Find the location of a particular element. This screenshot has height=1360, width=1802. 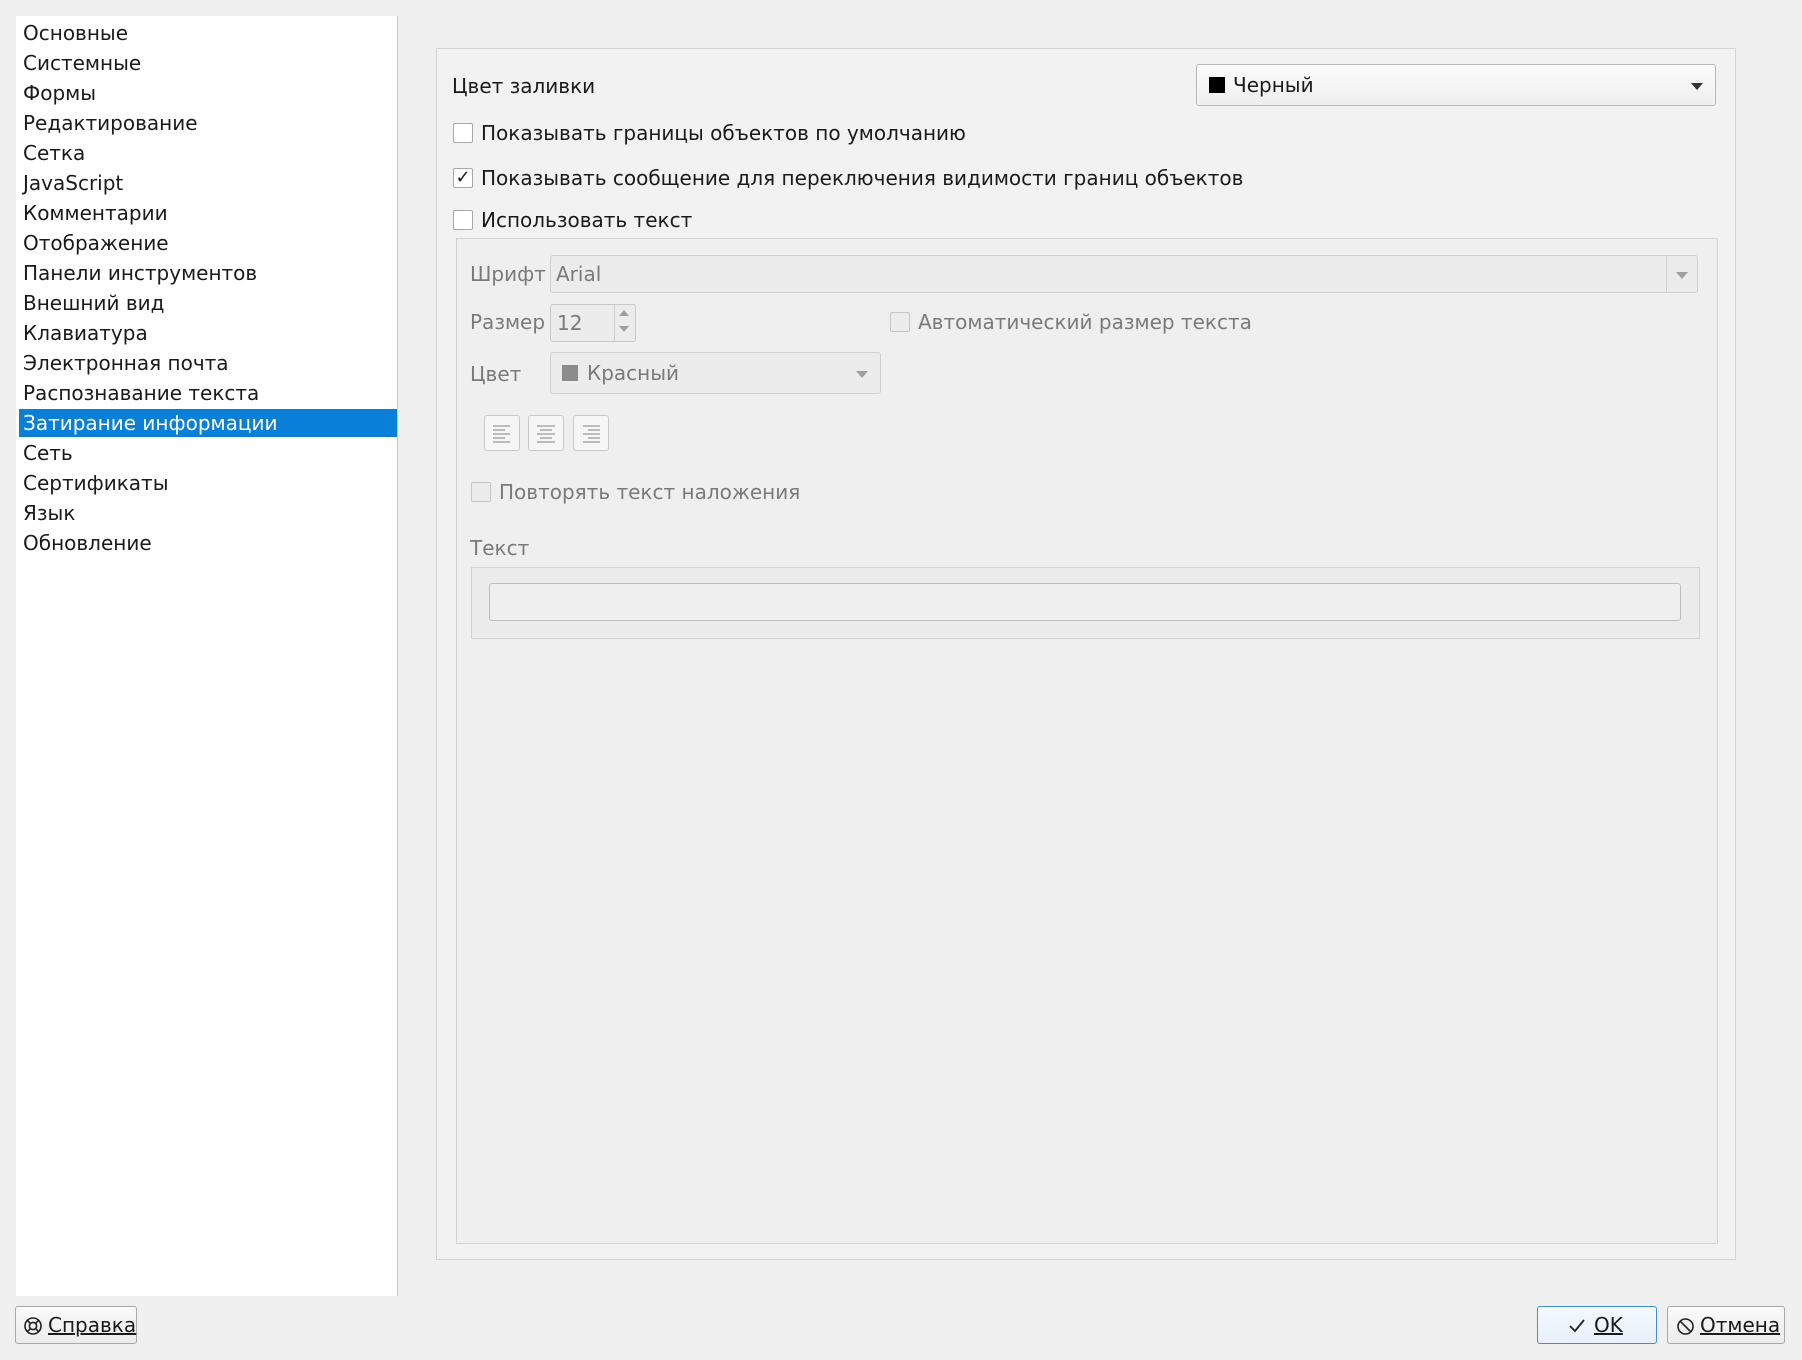

check-icon is located at coordinates (1577, 1326).